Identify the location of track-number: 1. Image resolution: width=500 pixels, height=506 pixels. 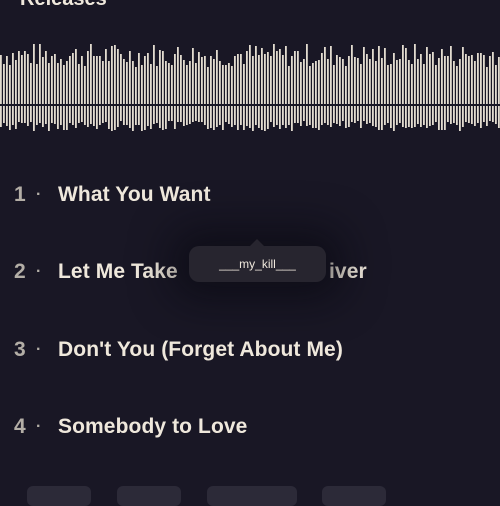
(20, 194).